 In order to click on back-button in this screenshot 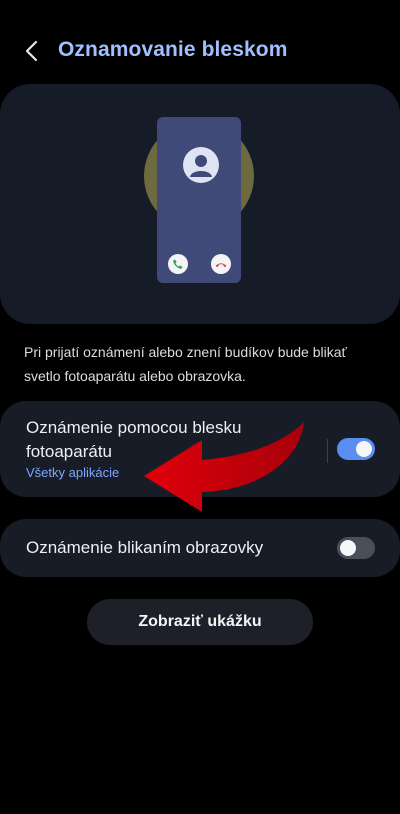, I will do `click(33, 51)`.